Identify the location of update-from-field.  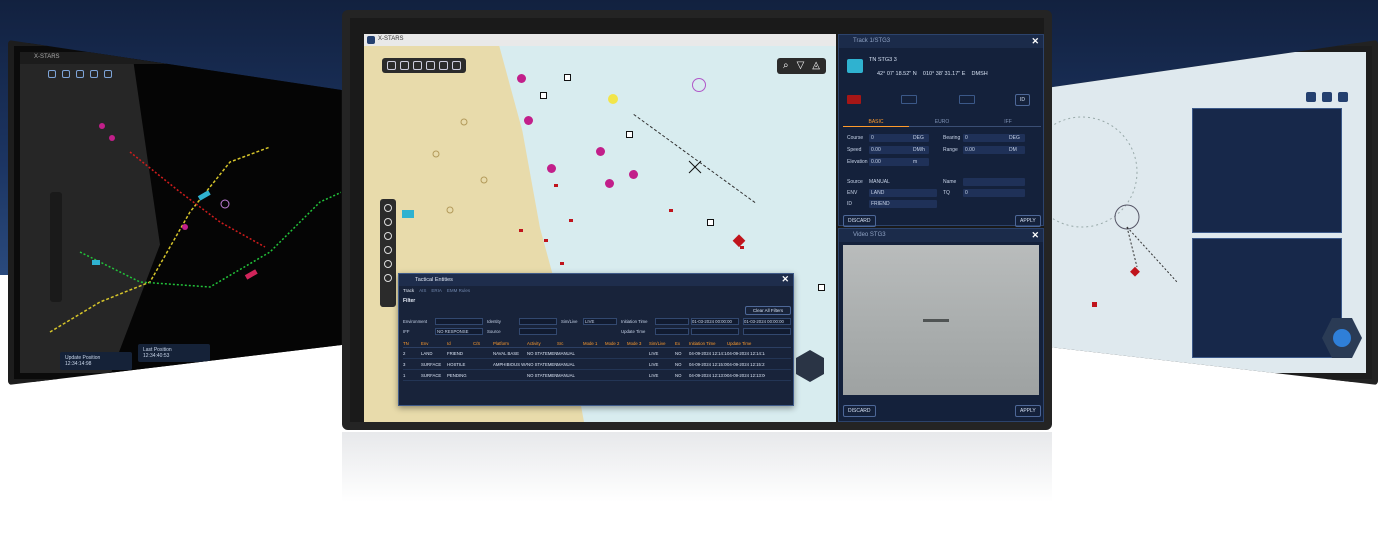
(715, 331).